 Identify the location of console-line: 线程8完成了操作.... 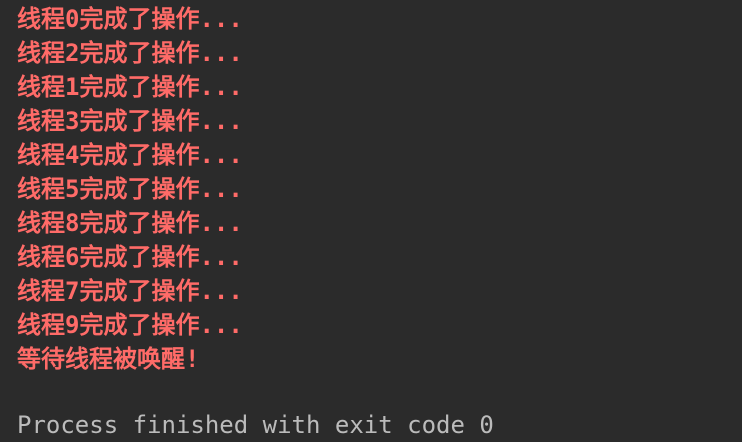
(130, 223).